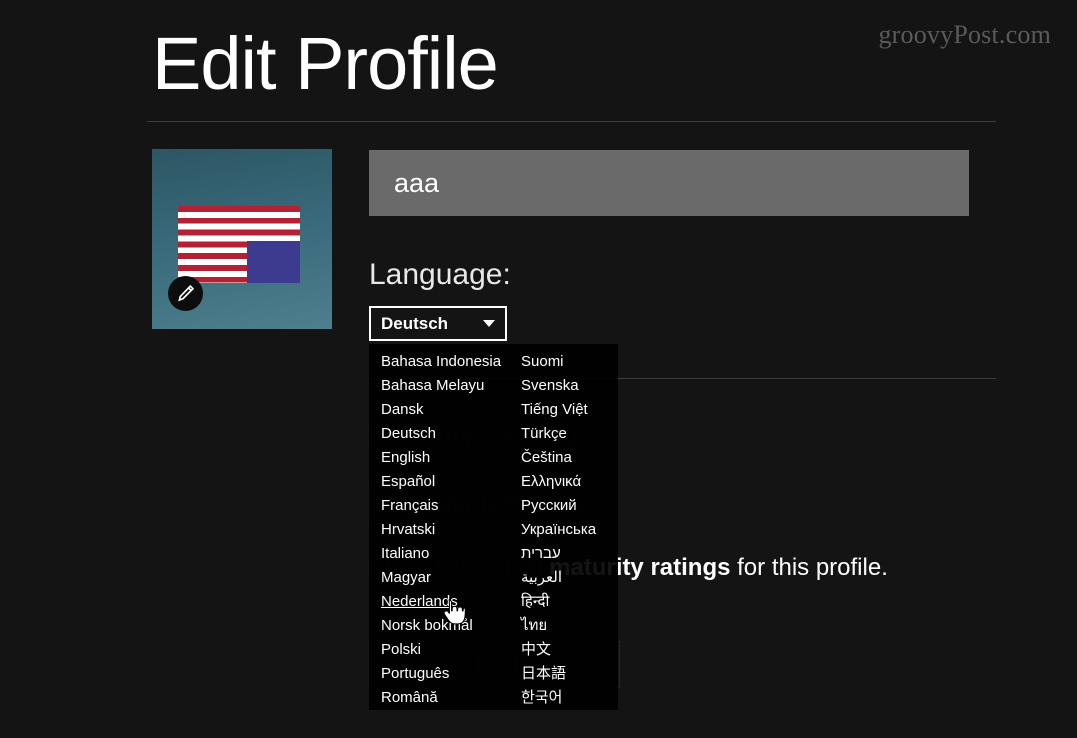 The height and width of the screenshot is (738, 1077). I want to click on avatar-edit-pencil-icon, so click(185, 293).